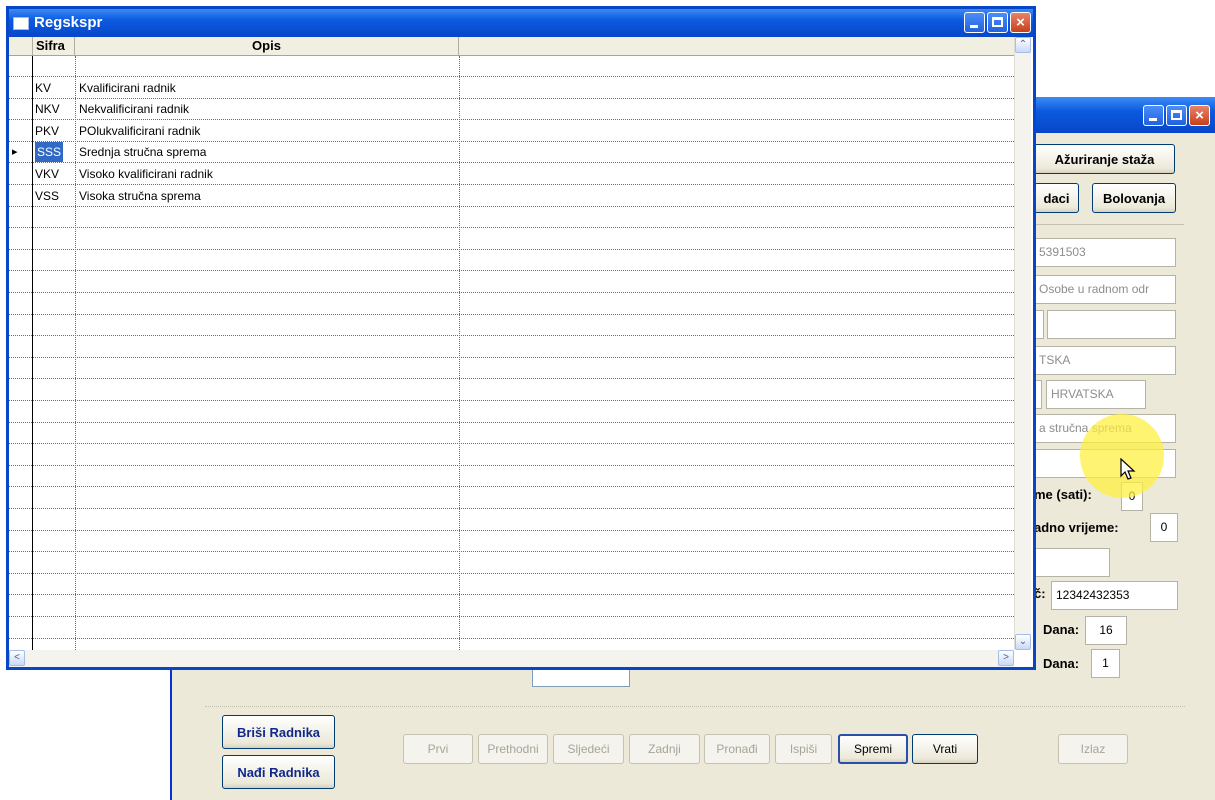  Describe the element at coordinates (511, 131) in the screenshot. I see `table-row: PKV POlukvalificirani radnik` at that location.